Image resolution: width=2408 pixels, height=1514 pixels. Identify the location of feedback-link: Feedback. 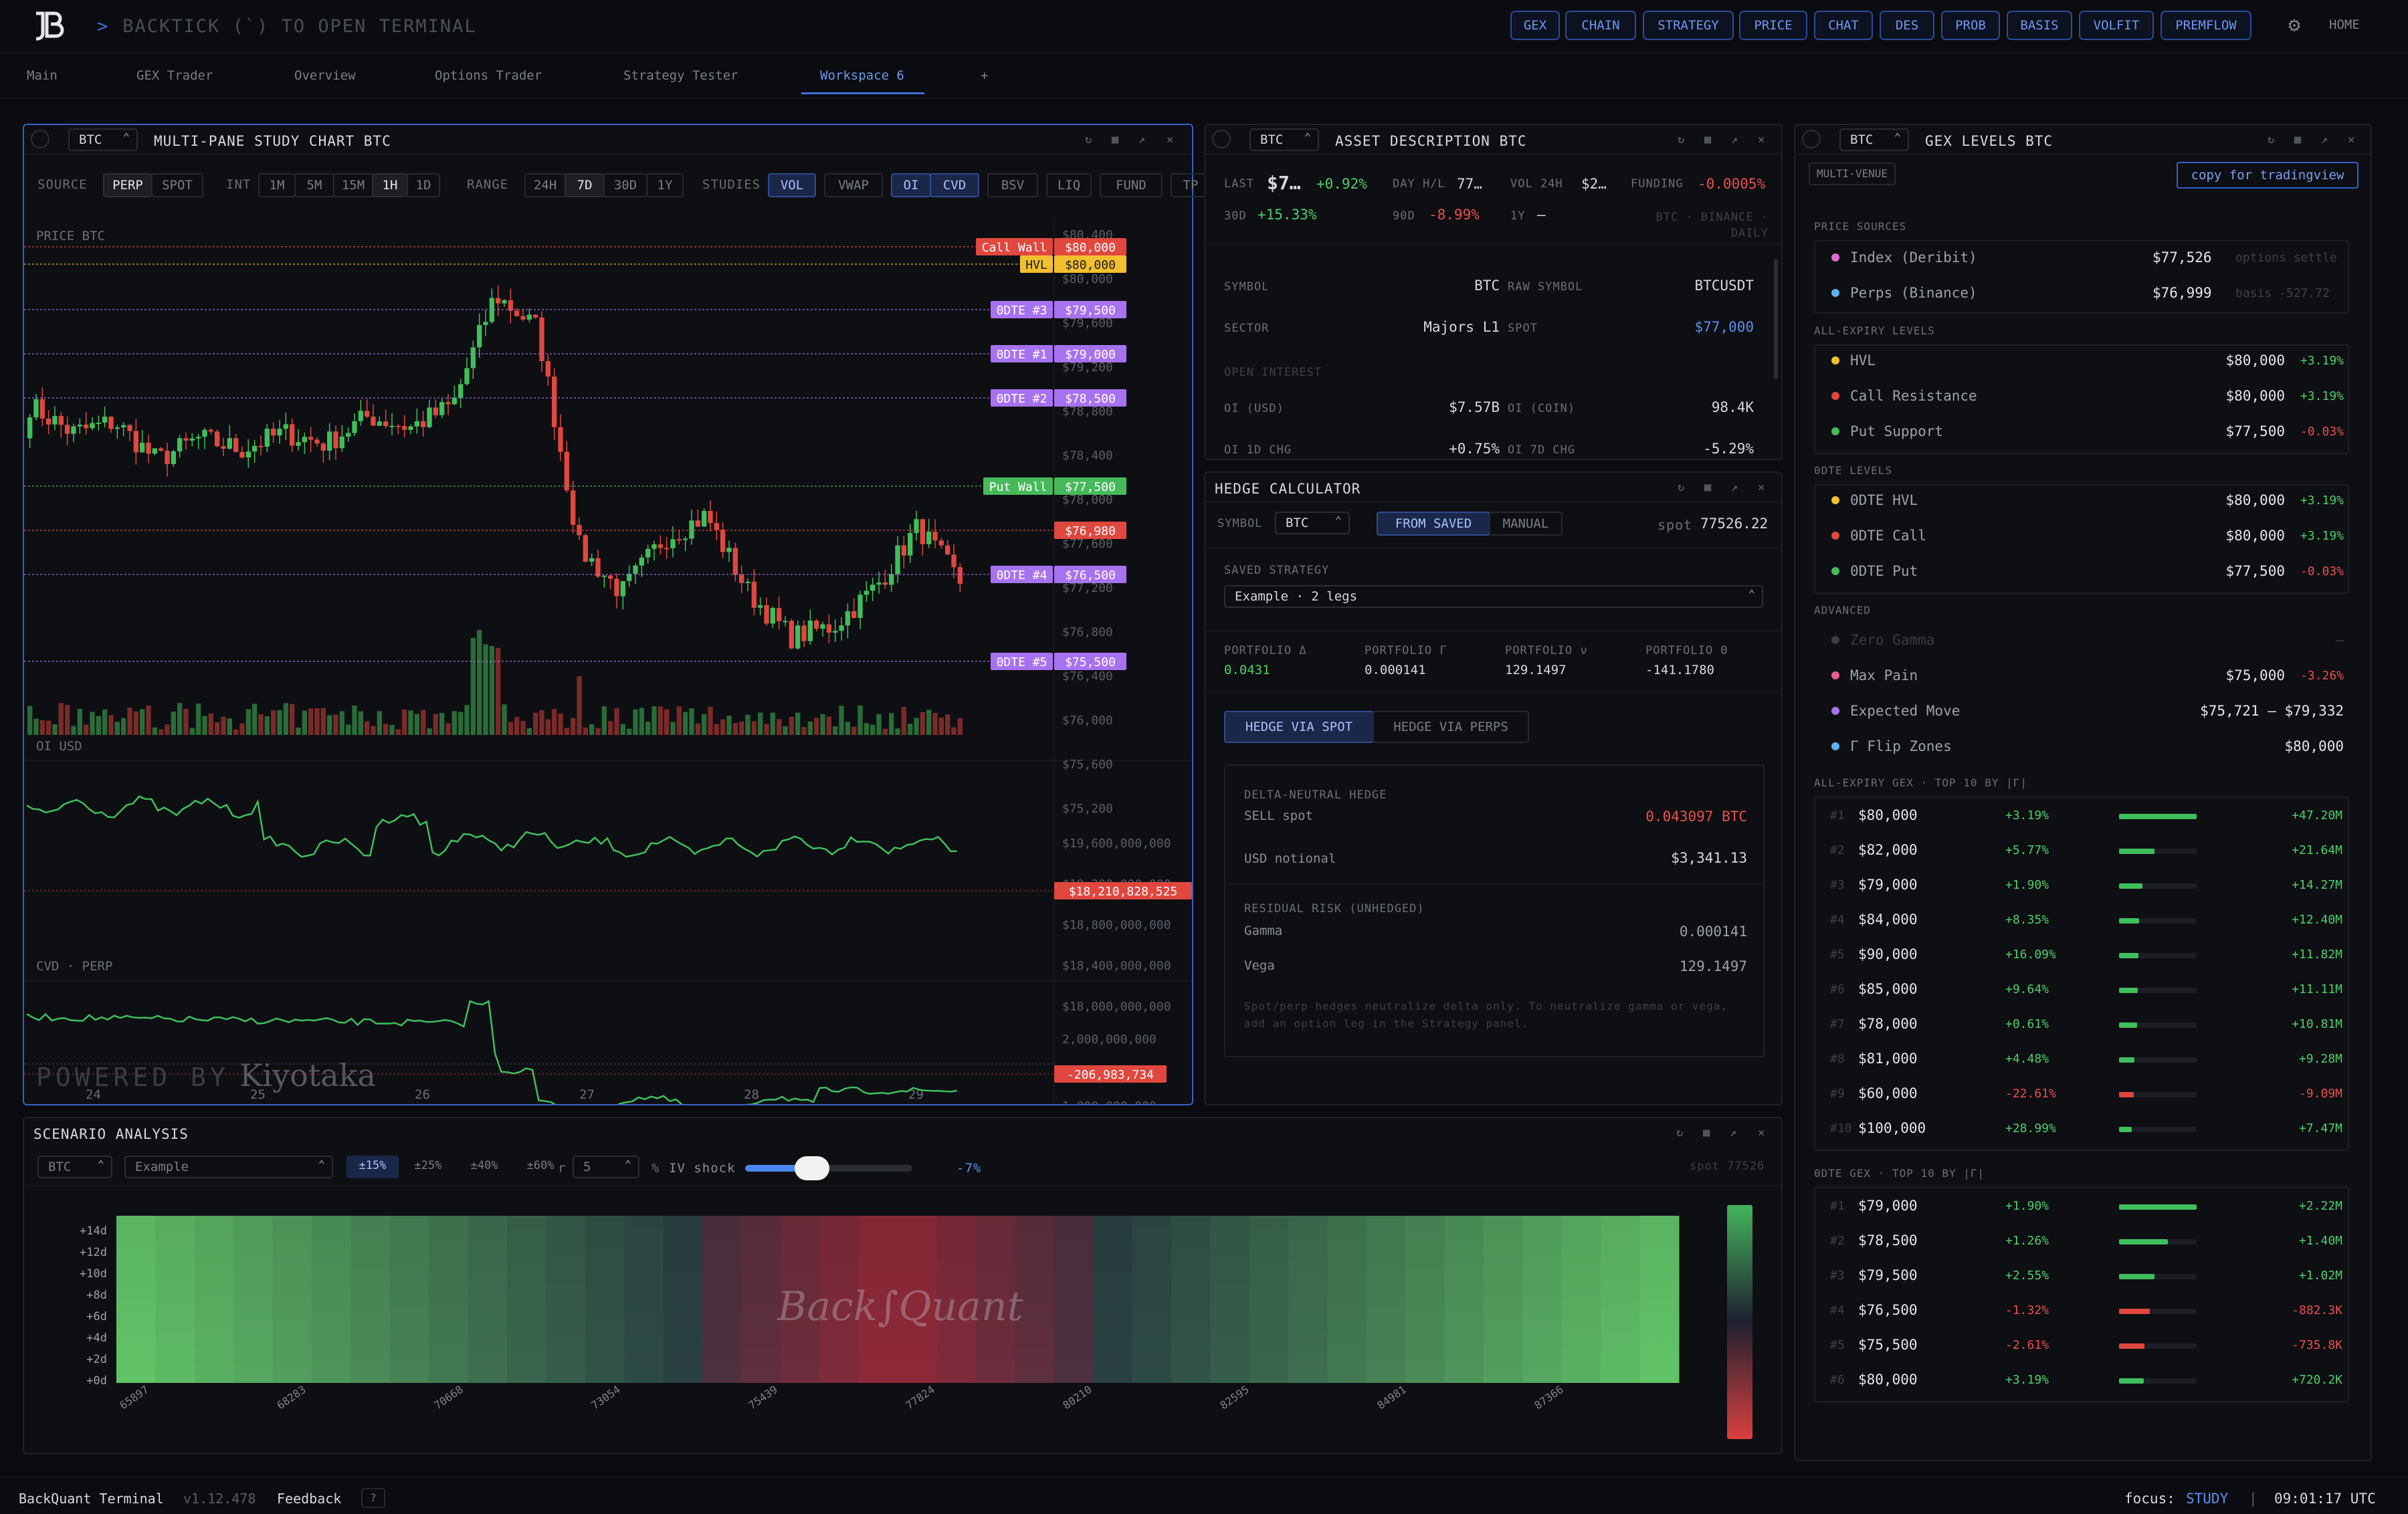
(309, 1499).